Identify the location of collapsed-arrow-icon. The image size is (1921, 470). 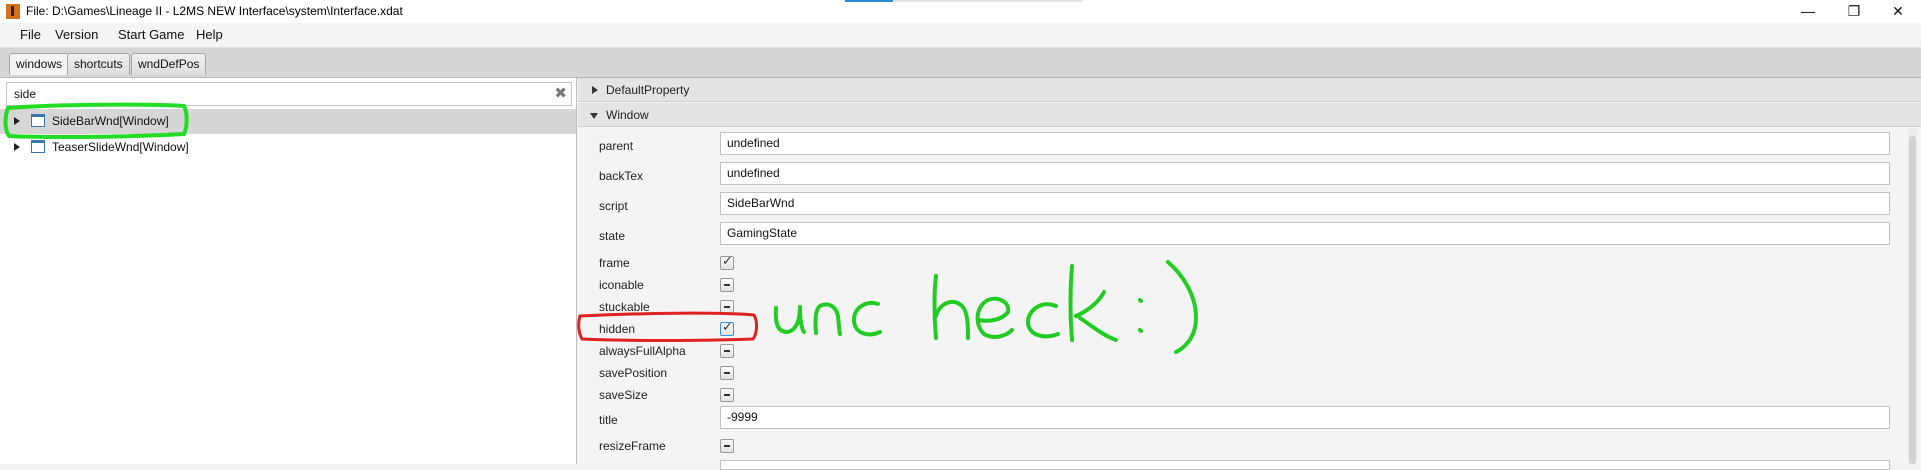
(595, 90).